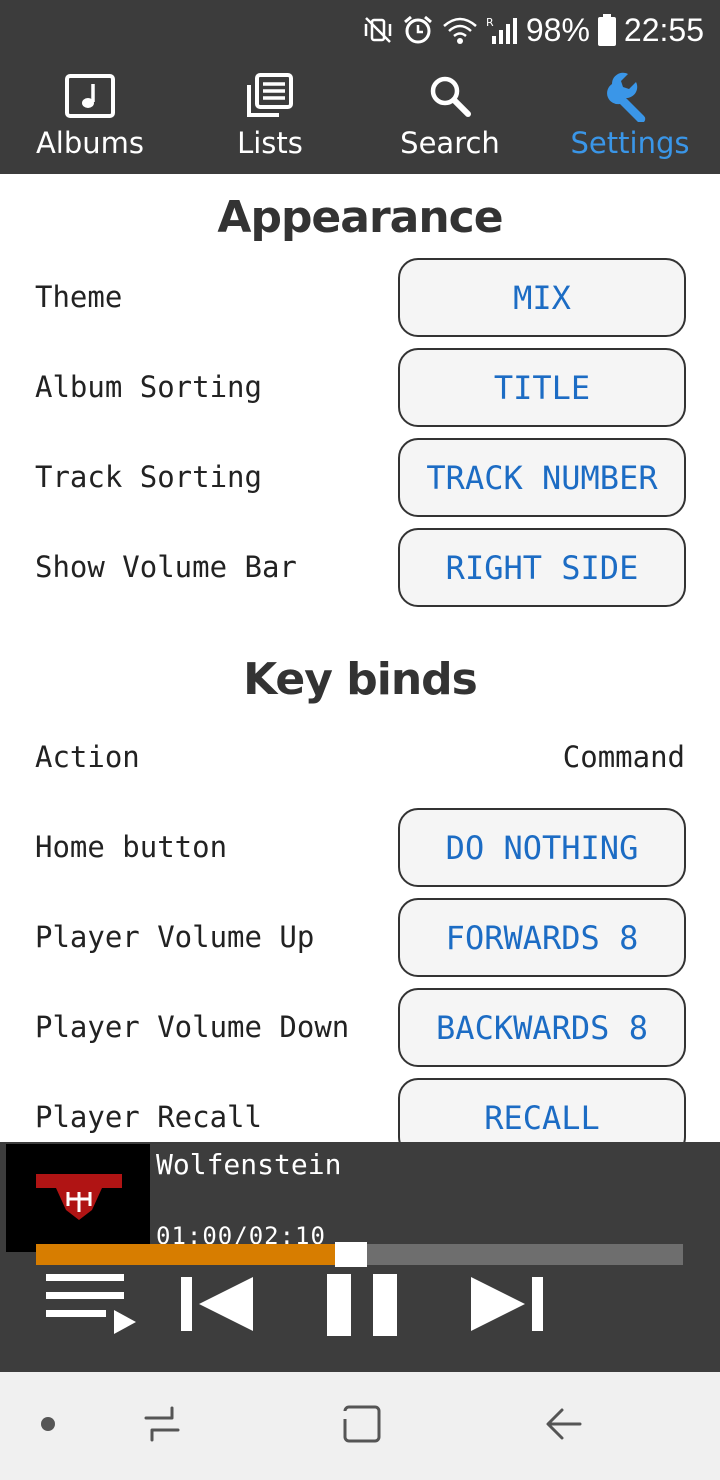 This screenshot has height=1480, width=720. Describe the element at coordinates (90, 143) in the screenshot. I see `tab-albums-label: Albums` at that location.